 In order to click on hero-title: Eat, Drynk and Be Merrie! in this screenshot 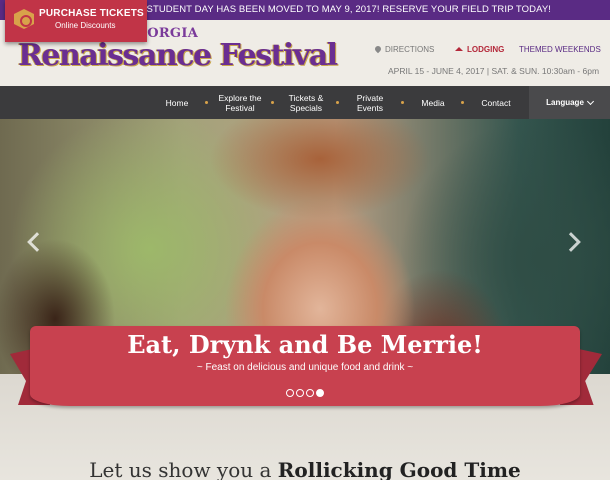, I will do `click(305, 344)`.